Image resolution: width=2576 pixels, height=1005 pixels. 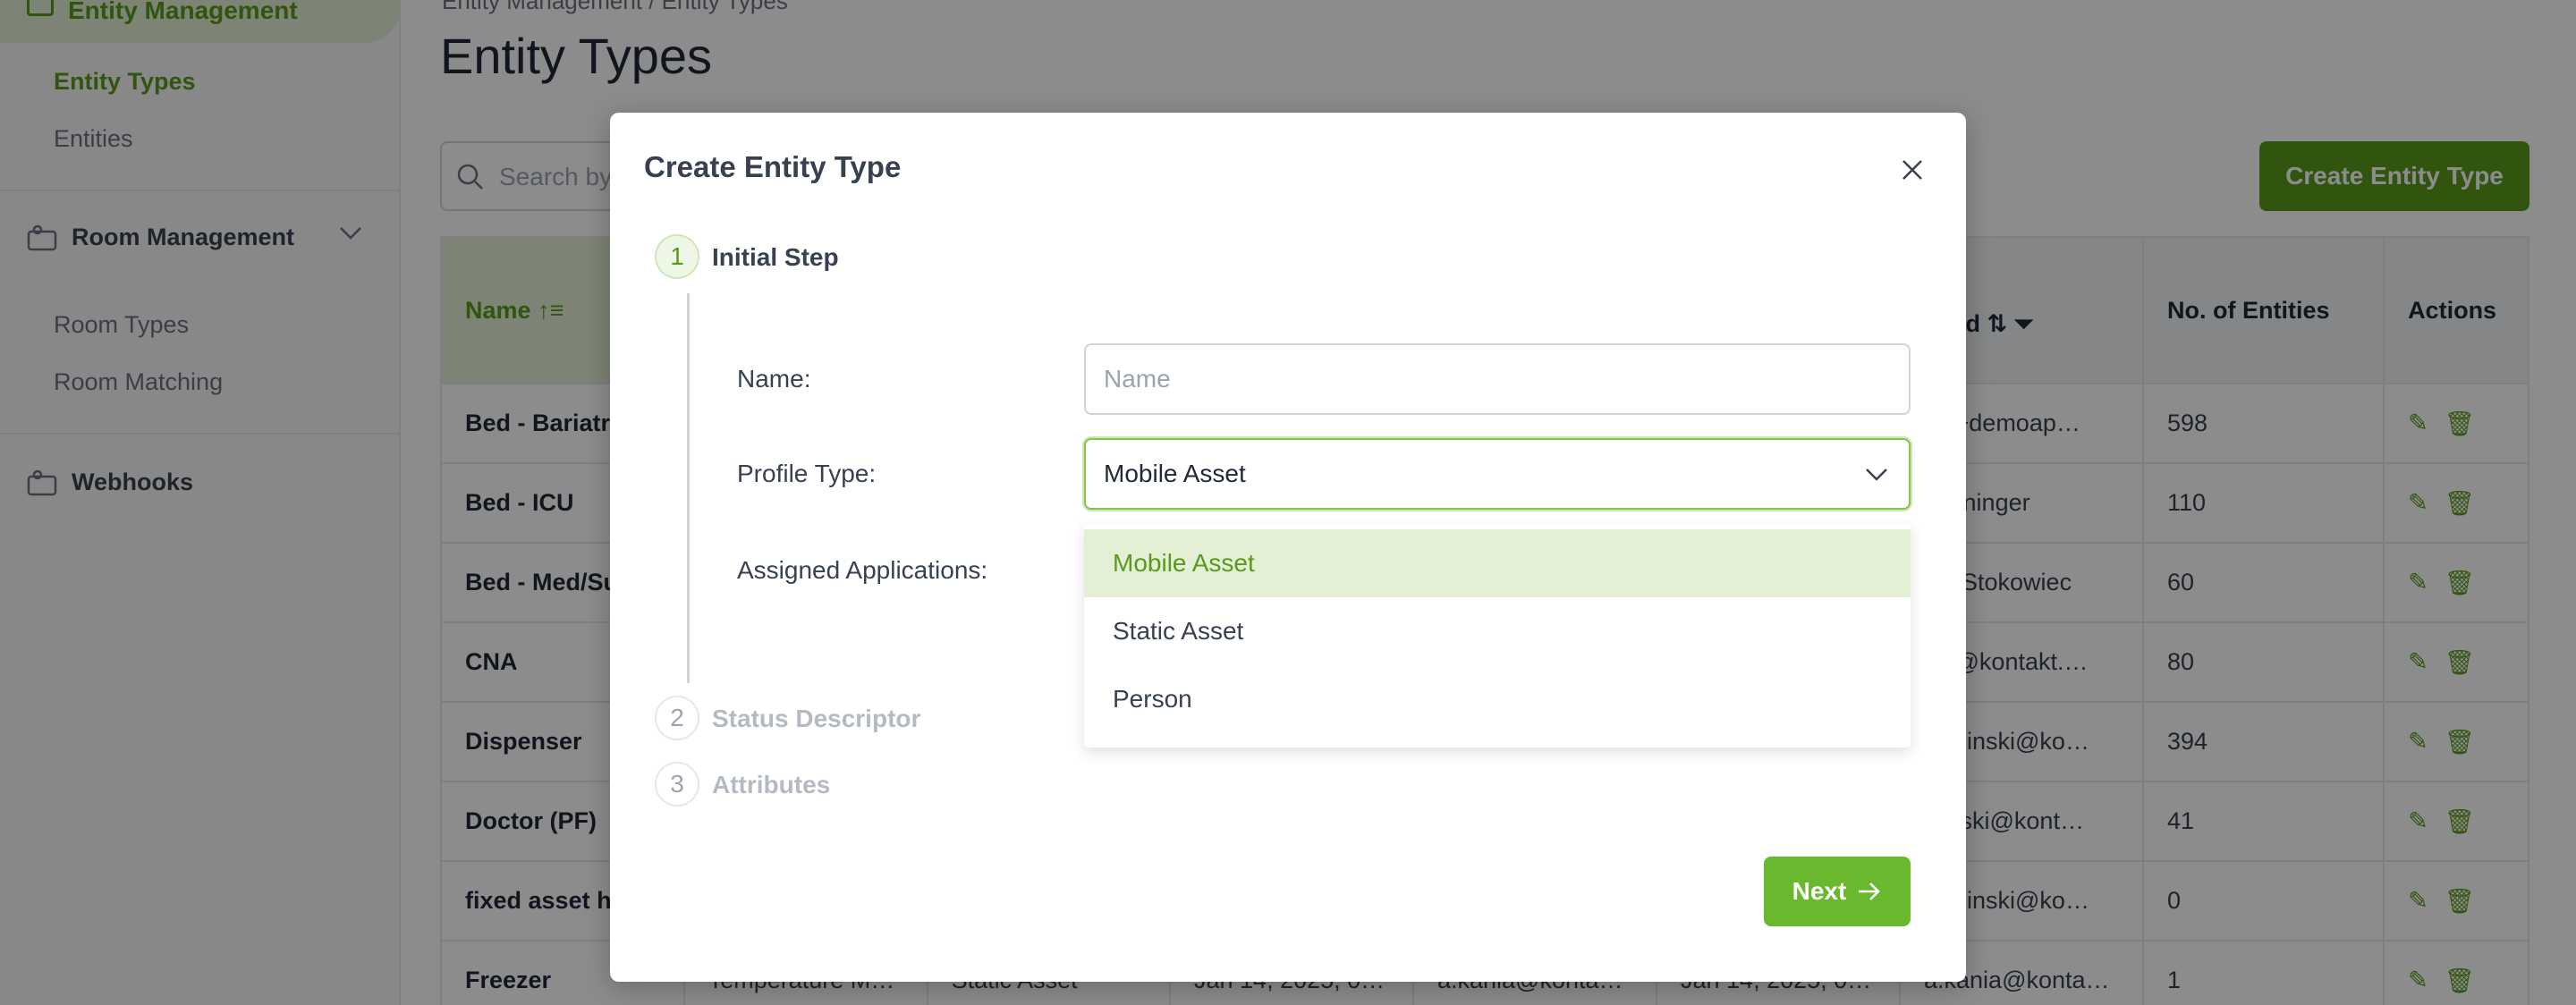 What do you see at coordinates (1137, 379) in the screenshot?
I see `name-placeholder: Name` at bounding box center [1137, 379].